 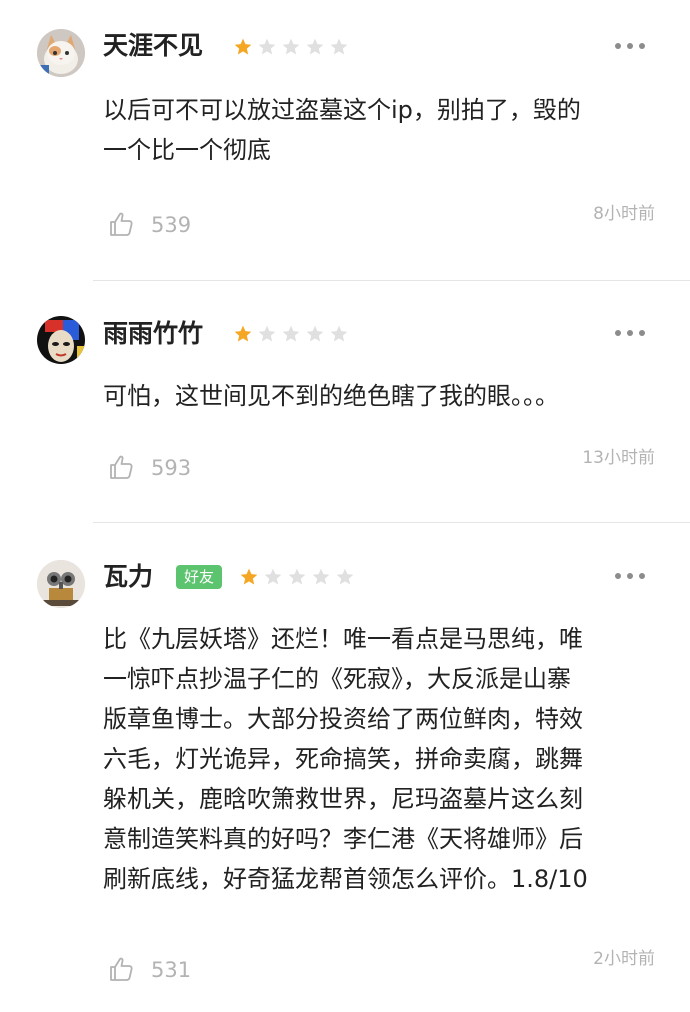 I want to click on like-button: 539, so click(x=162, y=226).